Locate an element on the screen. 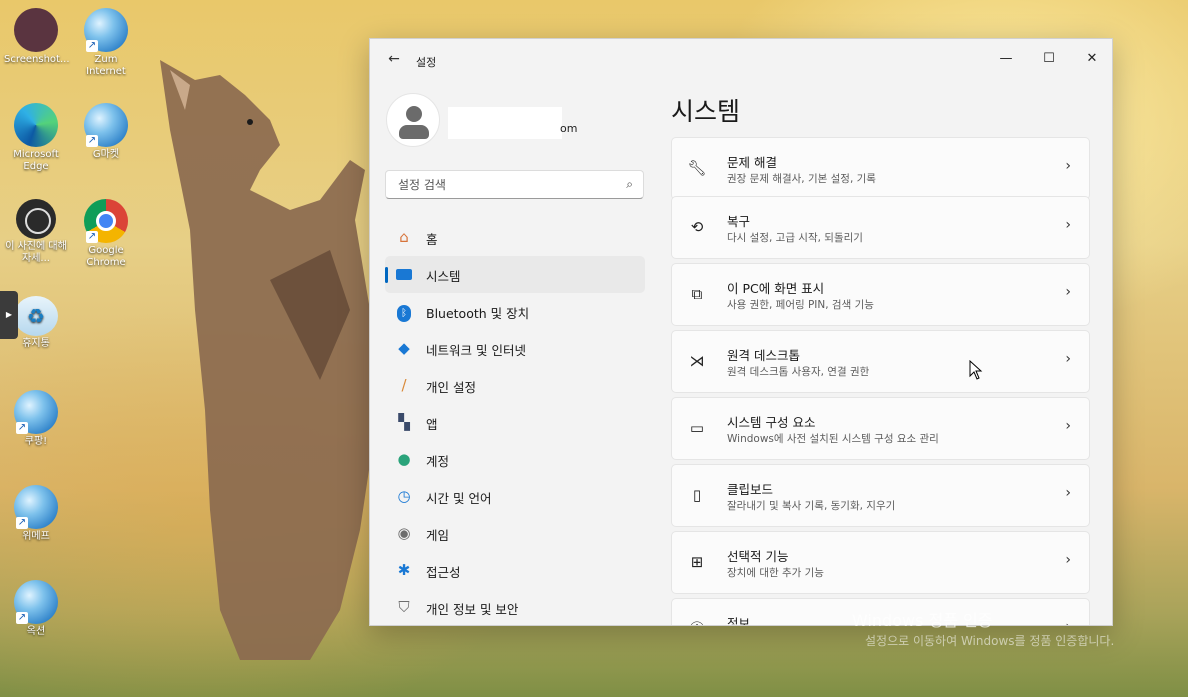  nav-item-accessibility: ✱ 접근성 is located at coordinates (515, 570).